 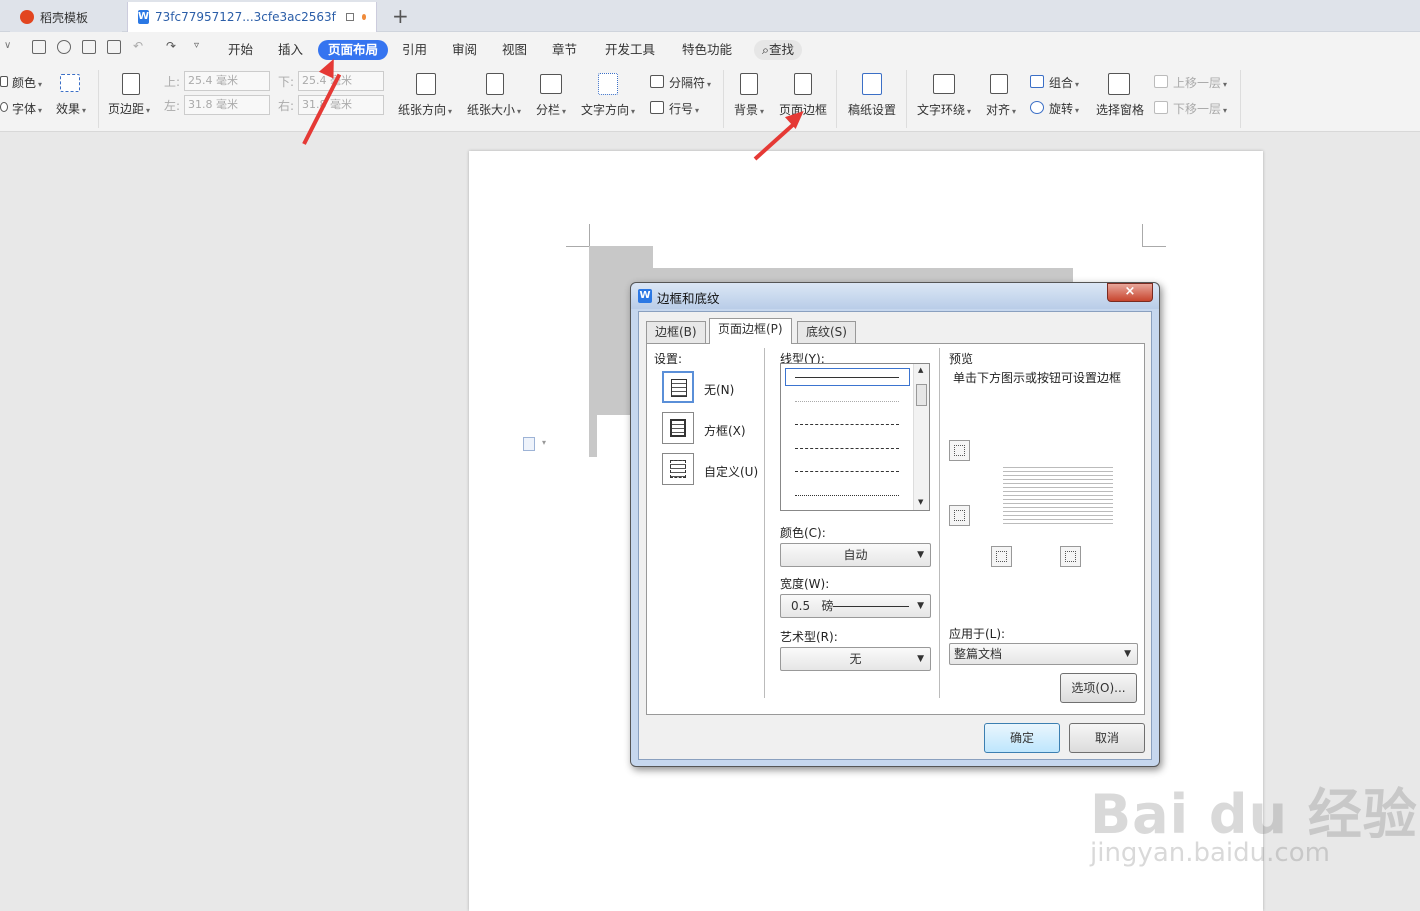 What do you see at coordinates (425, 109) in the screenshot?
I see `orientation-button: 纸张方向 ▾` at bounding box center [425, 109].